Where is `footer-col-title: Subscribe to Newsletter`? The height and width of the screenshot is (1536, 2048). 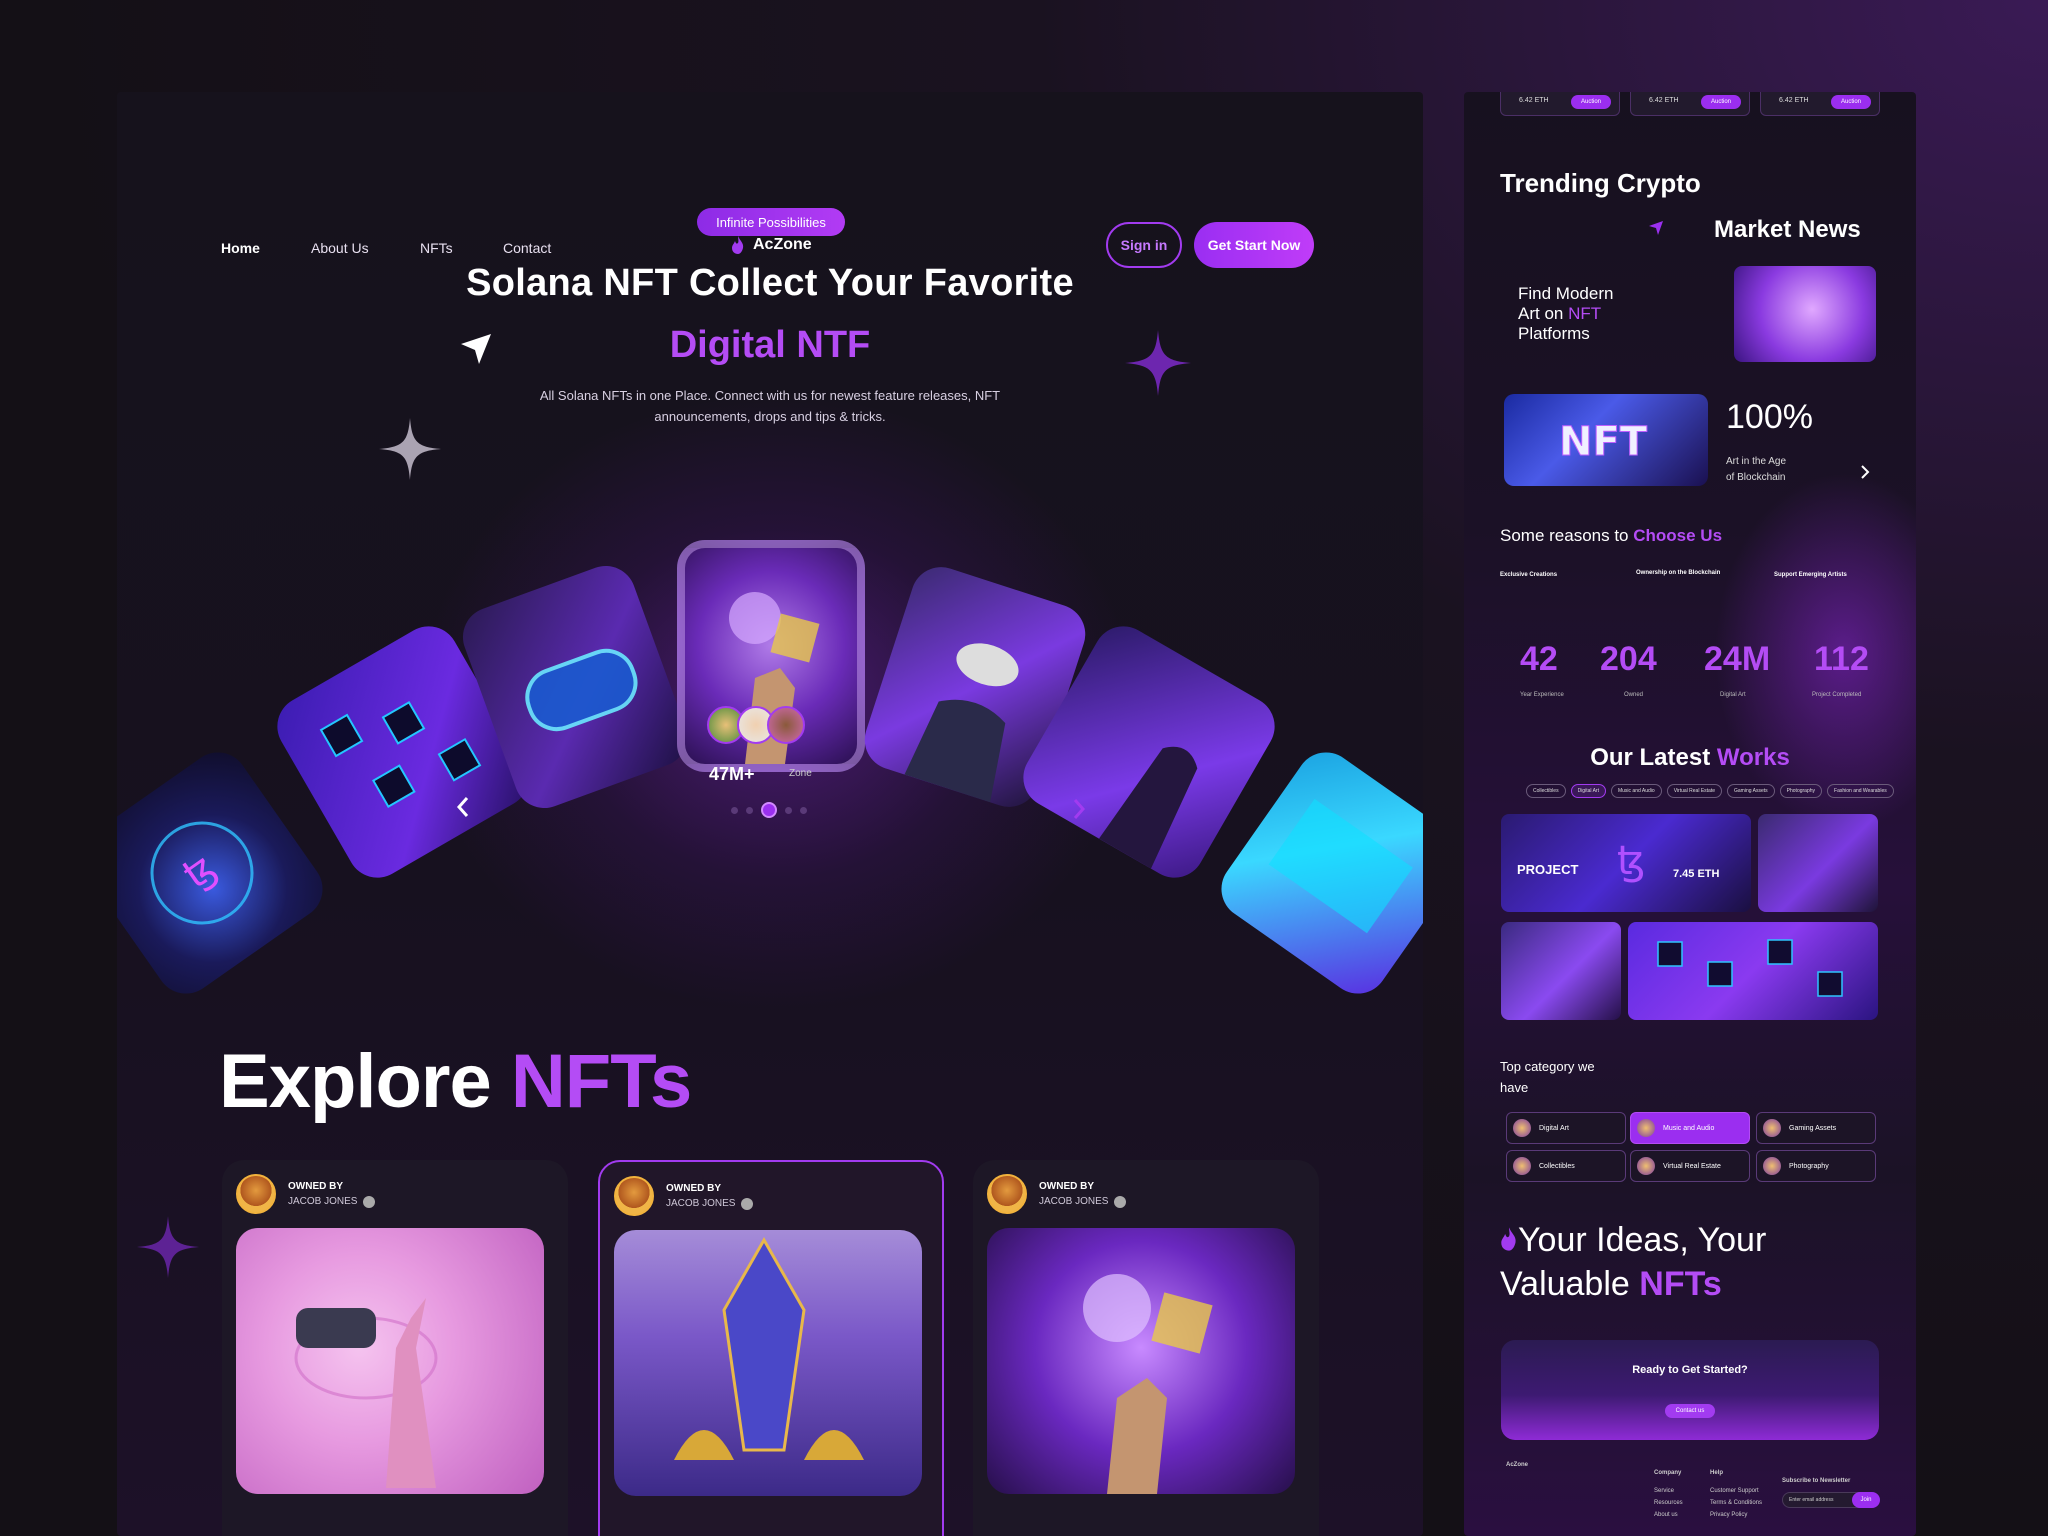 footer-col-title: Subscribe to Newsletter is located at coordinates (1816, 1481).